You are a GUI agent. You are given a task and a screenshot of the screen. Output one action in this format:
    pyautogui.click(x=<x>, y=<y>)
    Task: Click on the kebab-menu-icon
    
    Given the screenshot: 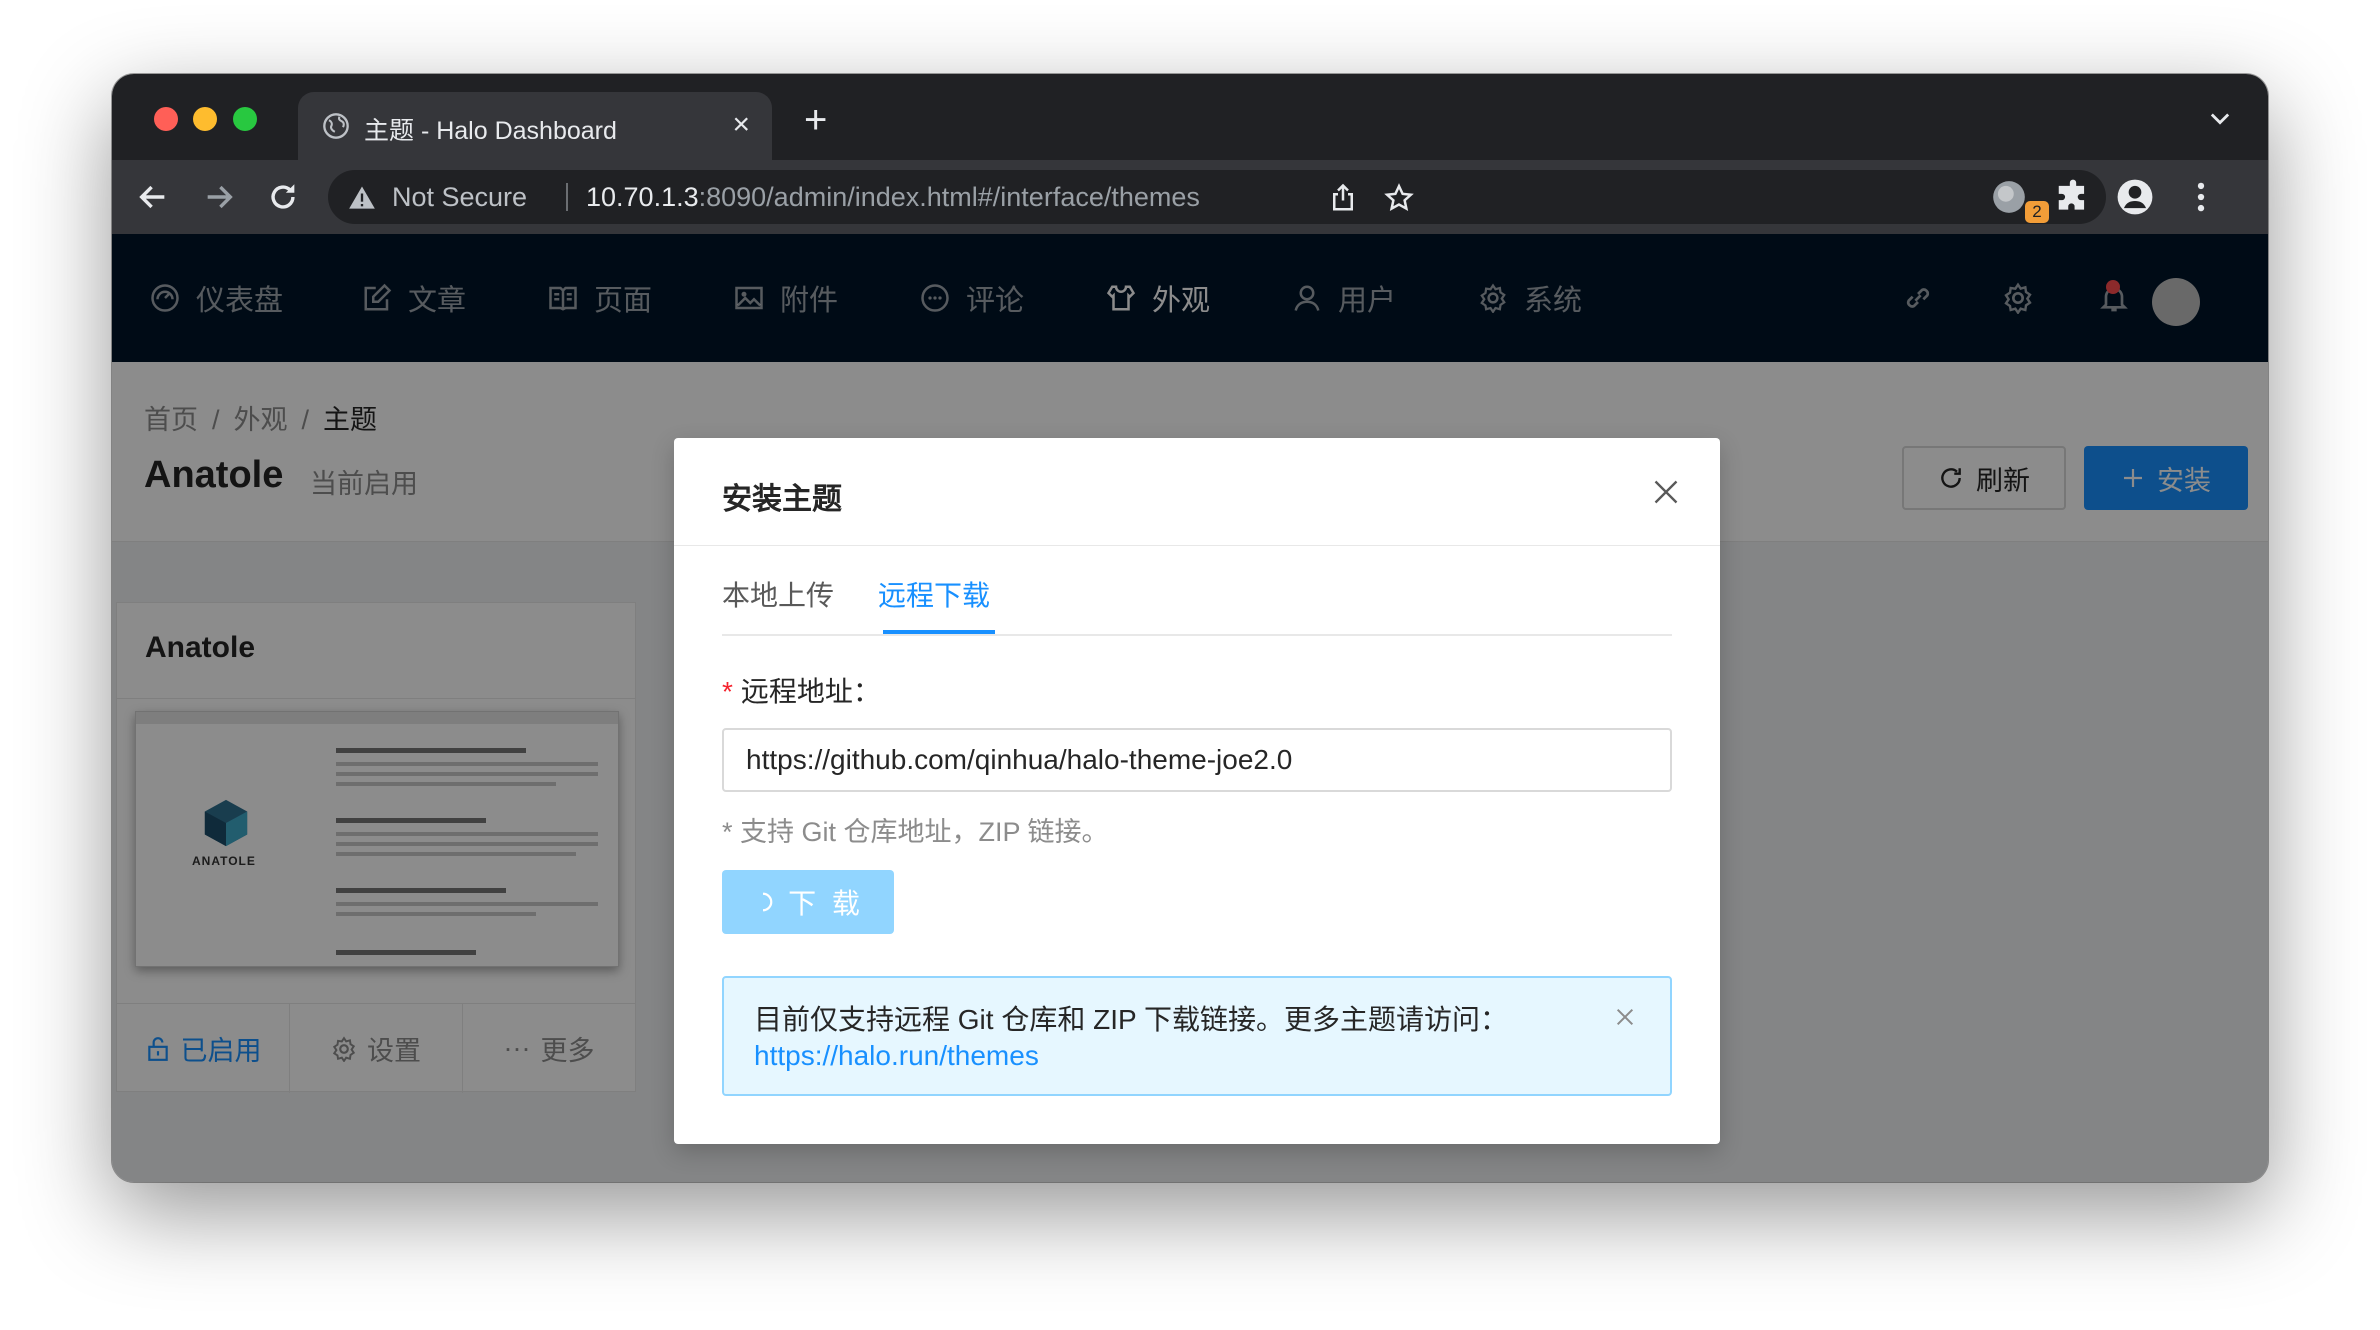 What is the action you would take?
    pyautogui.click(x=2201, y=197)
    